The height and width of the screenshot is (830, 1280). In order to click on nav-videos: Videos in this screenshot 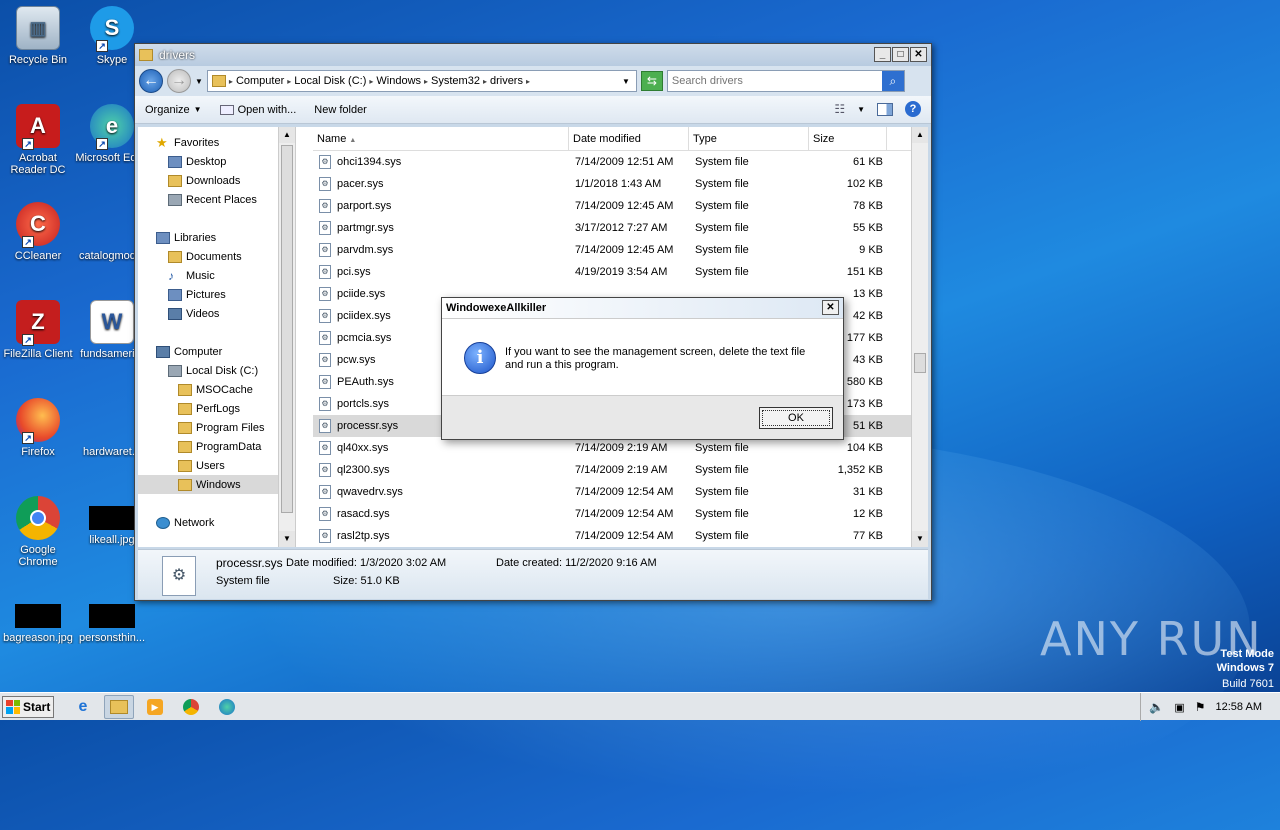, I will do `click(216, 313)`.